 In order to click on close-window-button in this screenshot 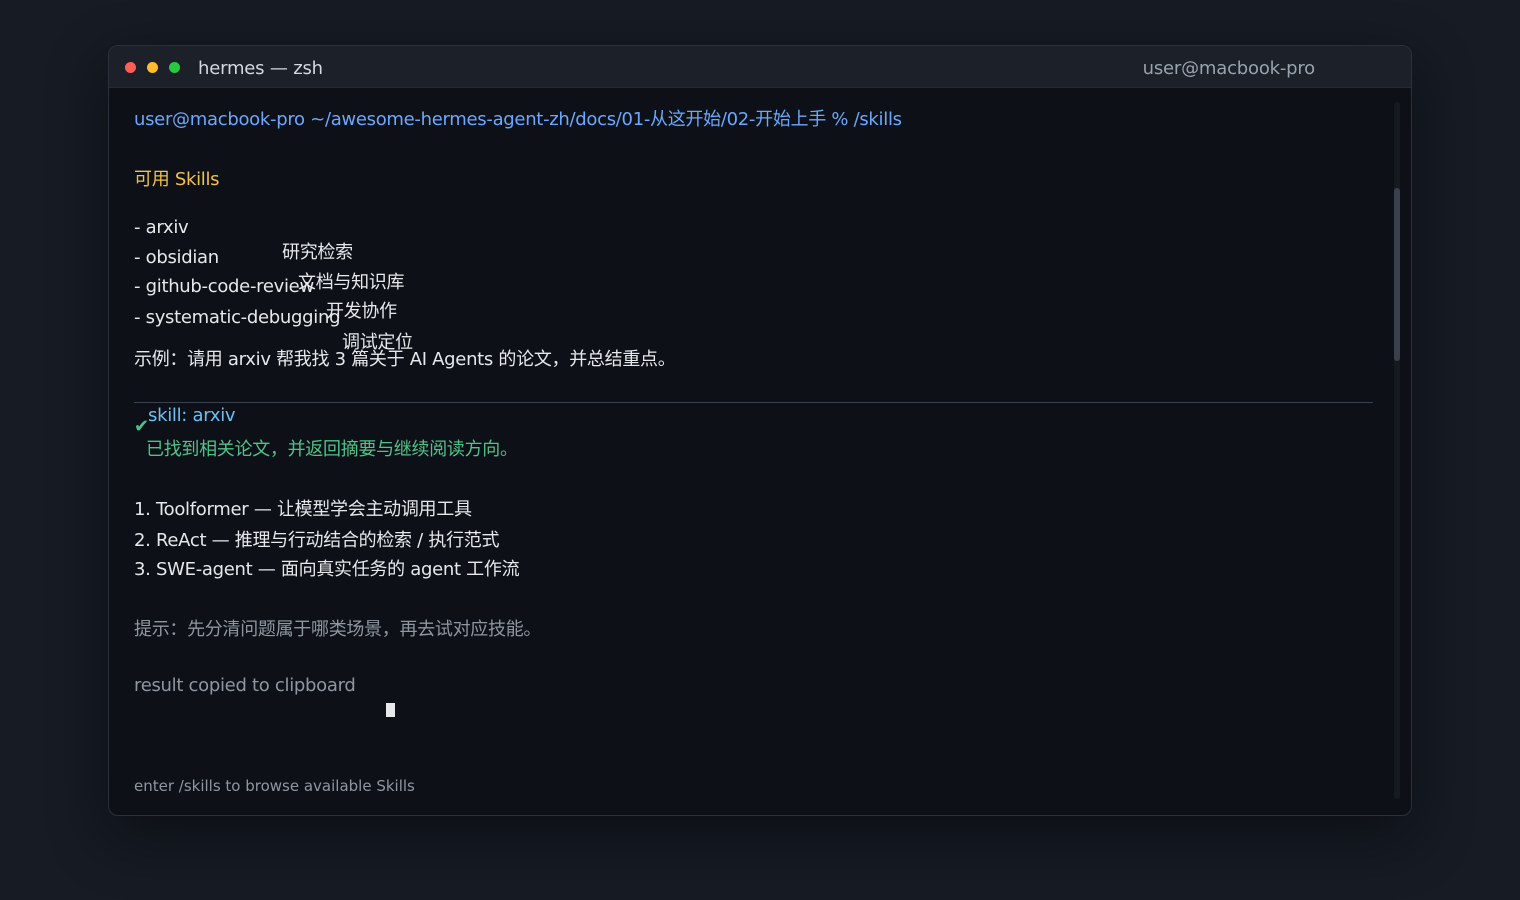, I will do `click(130, 67)`.